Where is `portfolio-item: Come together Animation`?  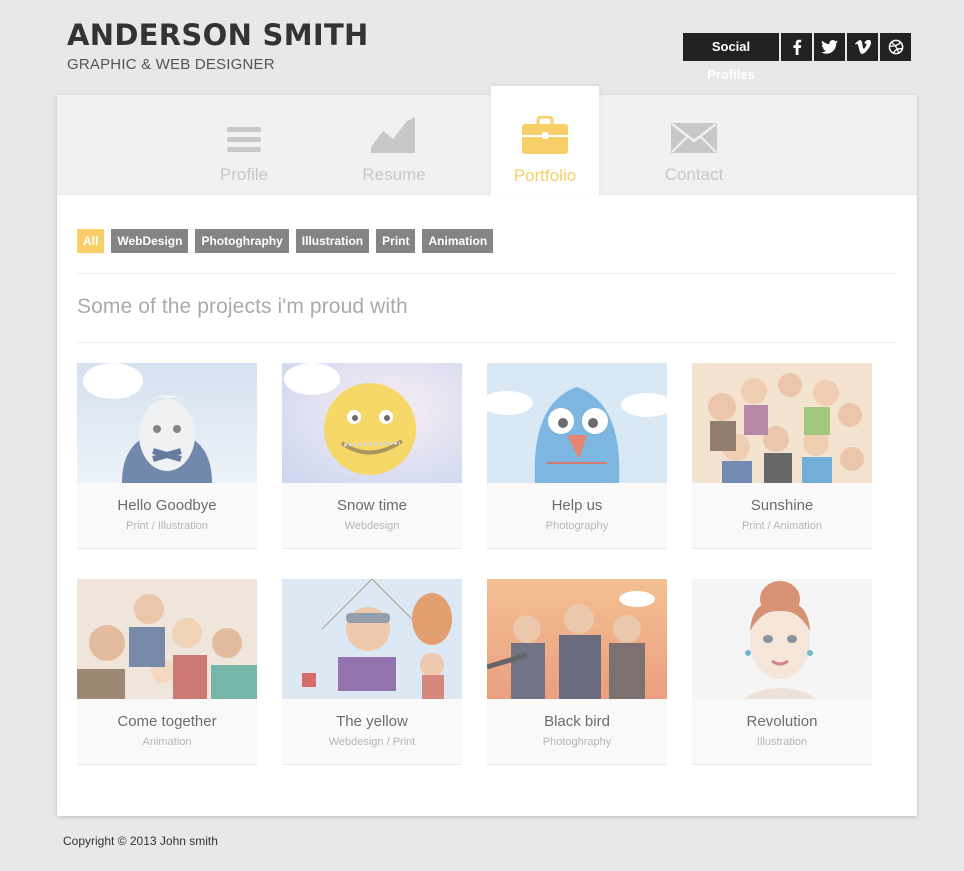 portfolio-item: Come together Animation is located at coordinates (167, 672).